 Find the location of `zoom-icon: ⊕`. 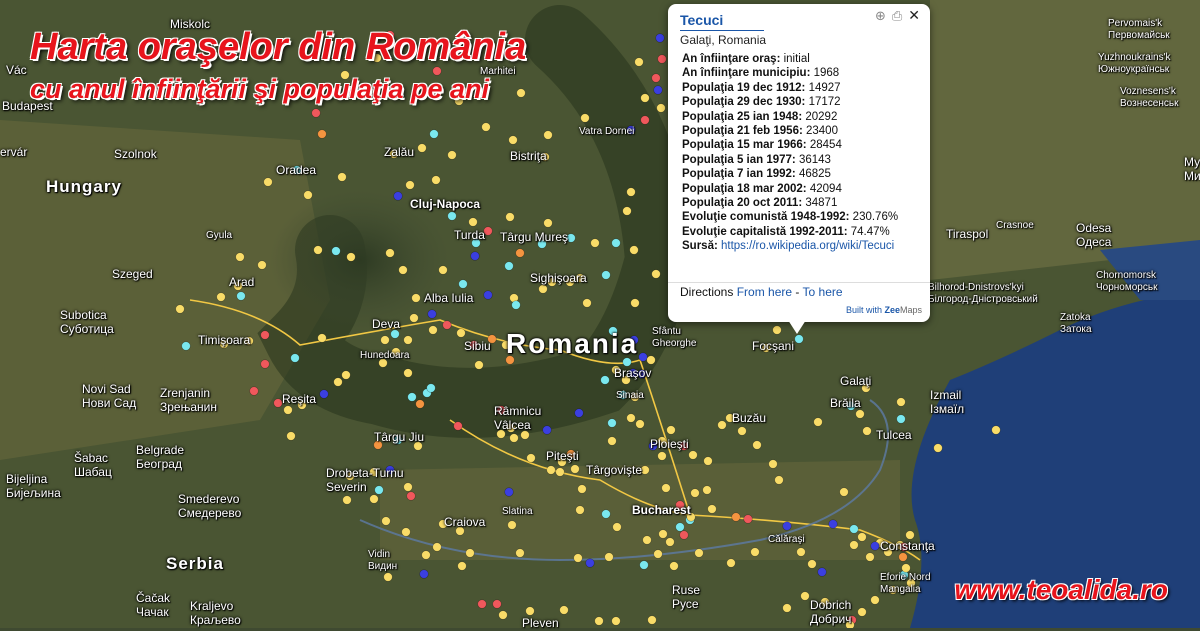

zoom-icon: ⊕ is located at coordinates (880, 15).